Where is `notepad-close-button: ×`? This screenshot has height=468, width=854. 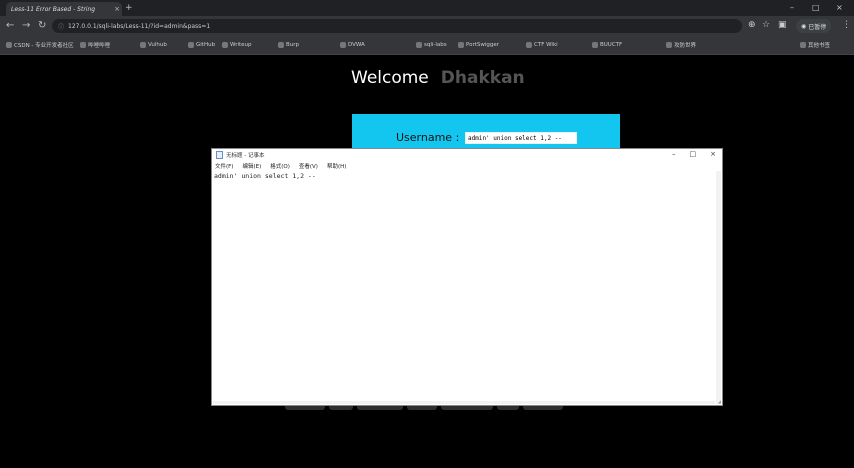
notepad-close-button: × is located at coordinates (713, 154).